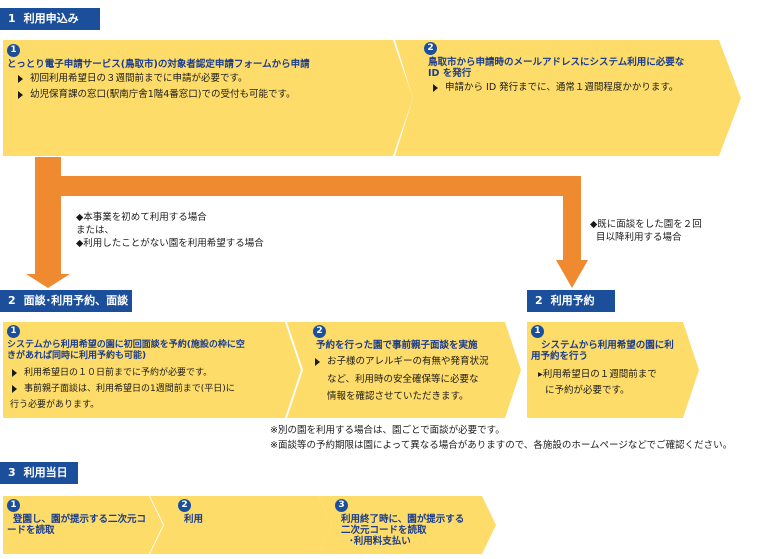 The height and width of the screenshot is (559, 774). What do you see at coordinates (170, 243) in the screenshot?
I see `branch-left-line3: ◆利用したことがない園を利用希望する場合` at bounding box center [170, 243].